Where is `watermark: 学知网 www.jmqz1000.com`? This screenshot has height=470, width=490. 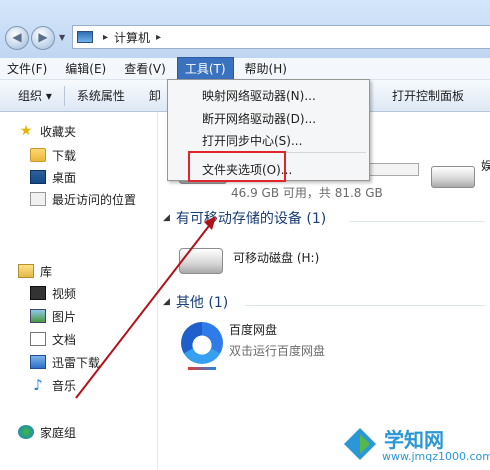
watermark: 学知网 www.jmqz1000.com is located at coordinates (413, 445).